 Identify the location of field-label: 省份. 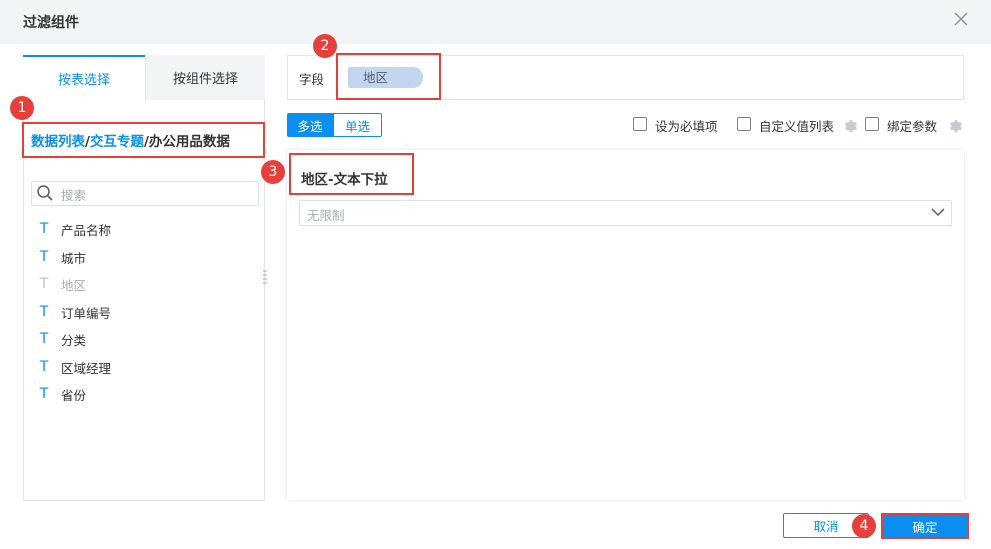
(74, 395).